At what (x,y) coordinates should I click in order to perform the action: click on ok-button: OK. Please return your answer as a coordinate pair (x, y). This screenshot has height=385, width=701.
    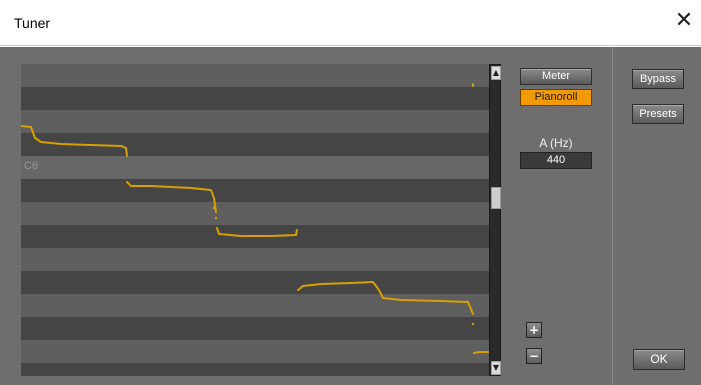
    Looking at the image, I should click on (659, 359).